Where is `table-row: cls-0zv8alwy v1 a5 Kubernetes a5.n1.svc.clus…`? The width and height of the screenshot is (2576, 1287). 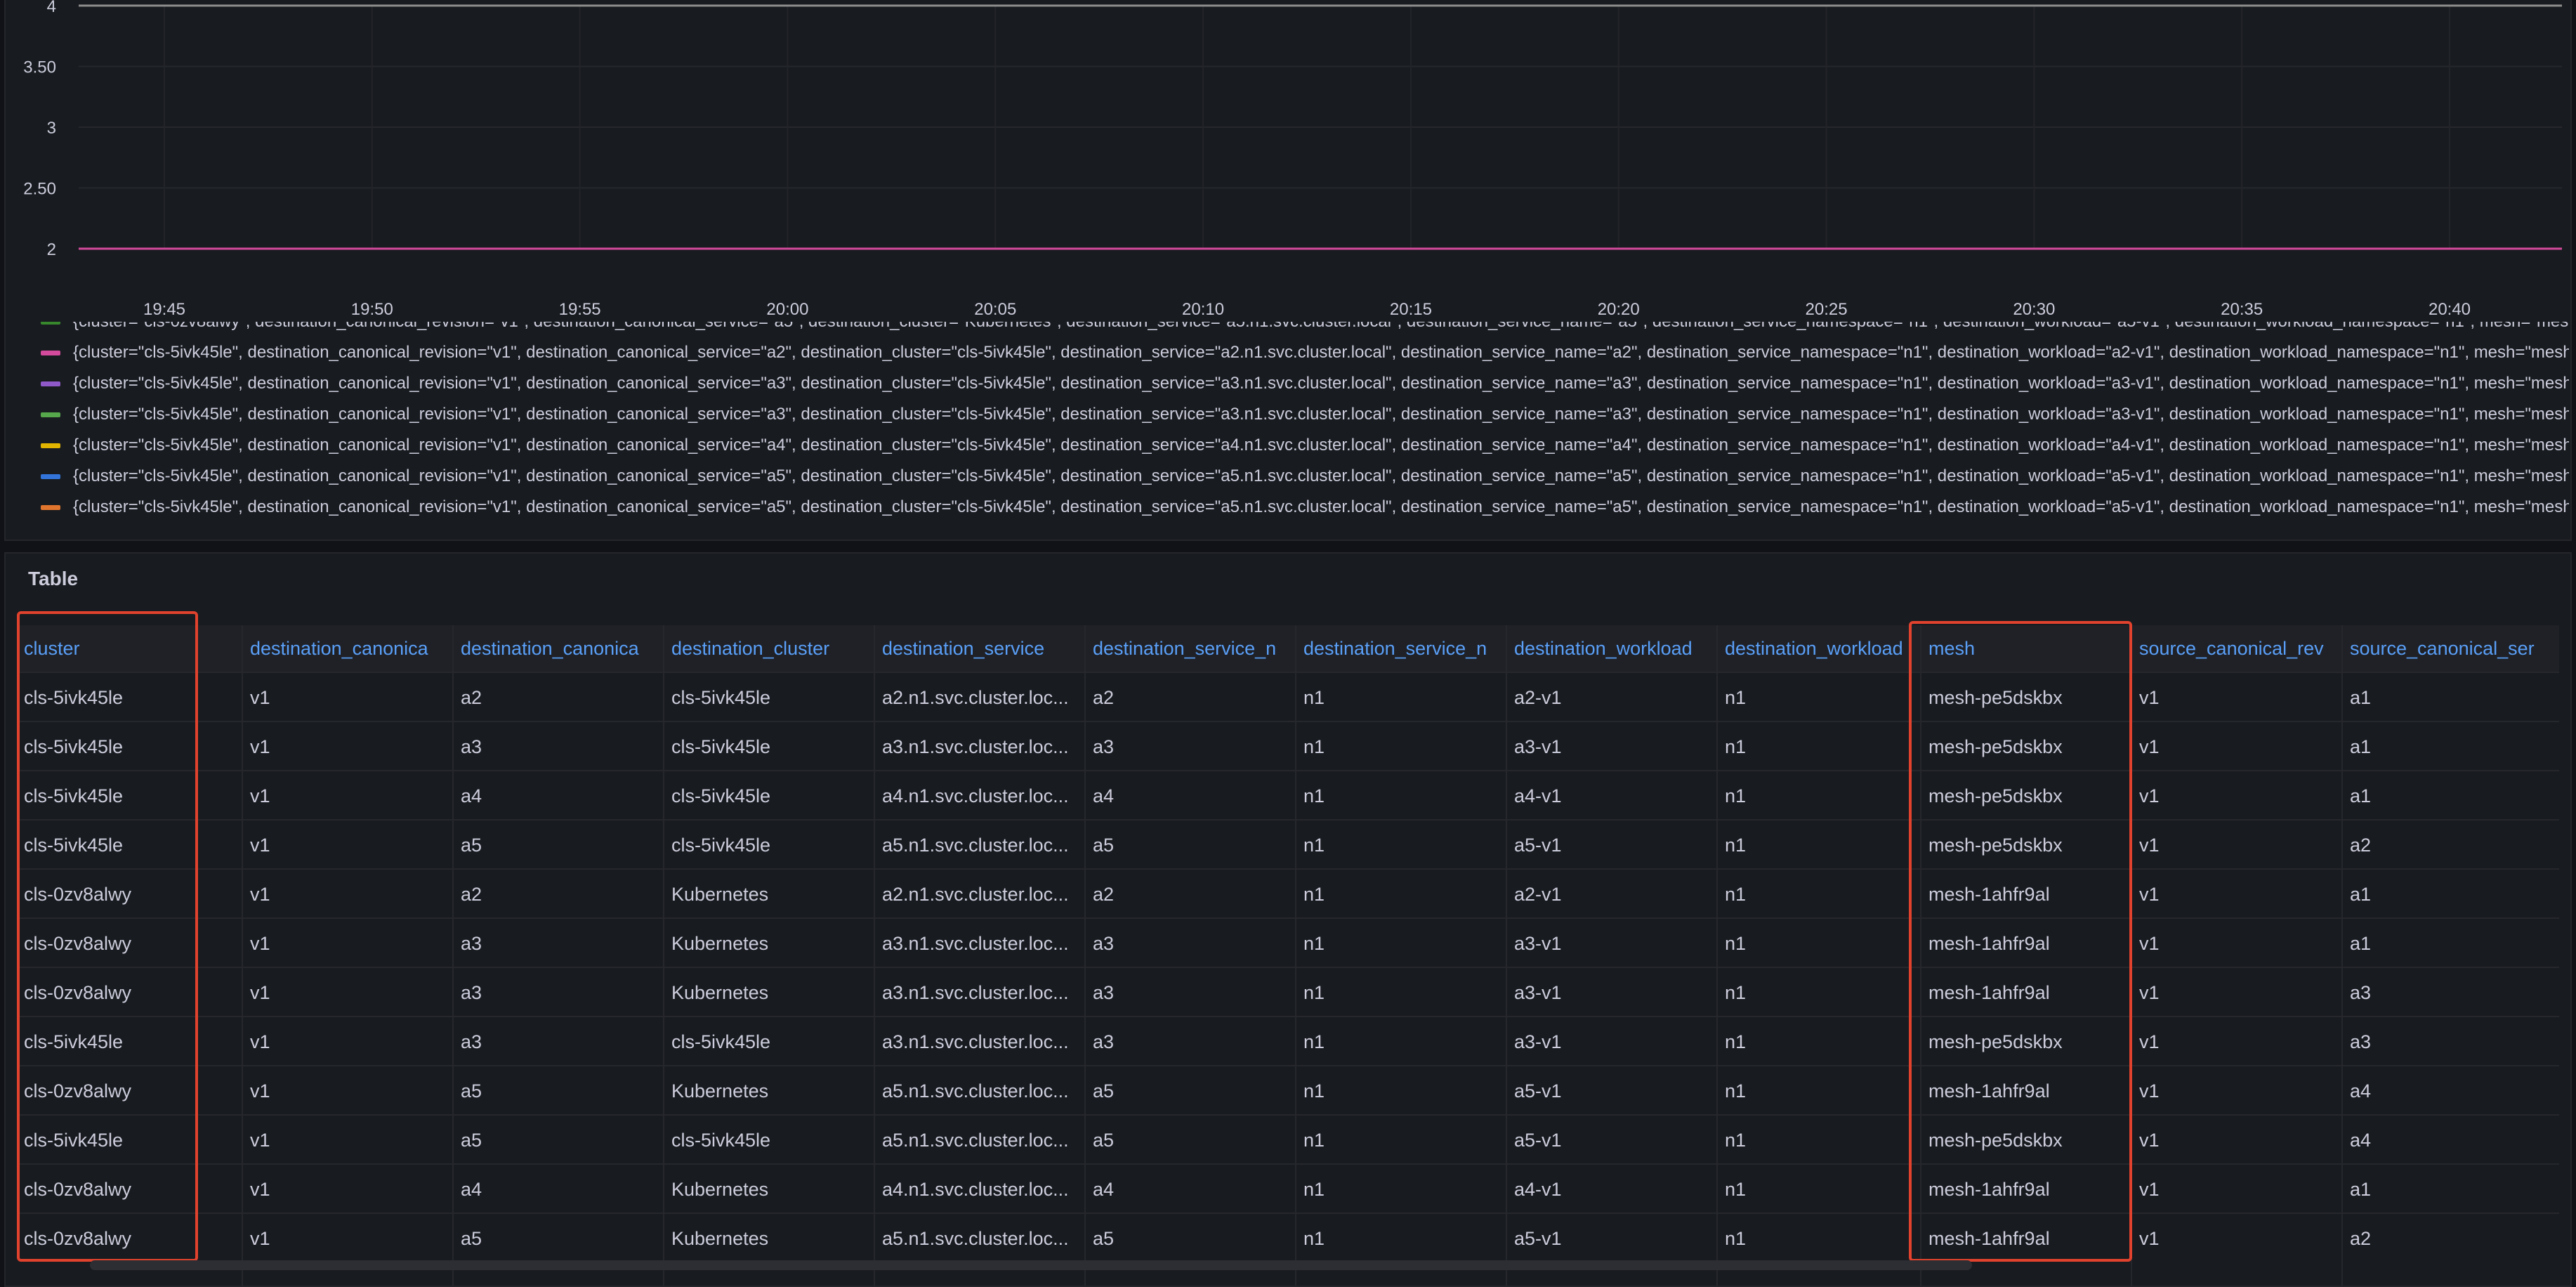 table-row: cls-0zv8alwy v1 a5 Kubernetes a5.n1.svc.clus… is located at coordinates (1288, 1238).